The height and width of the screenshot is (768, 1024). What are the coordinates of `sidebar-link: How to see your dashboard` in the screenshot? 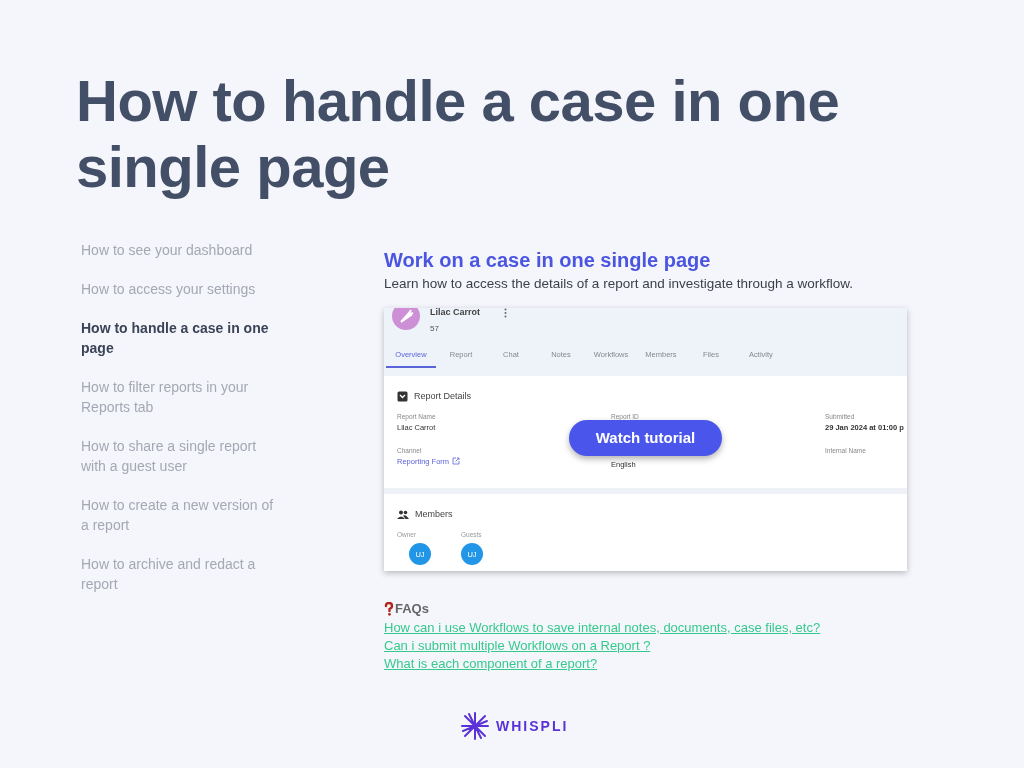 It's located at (179, 250).